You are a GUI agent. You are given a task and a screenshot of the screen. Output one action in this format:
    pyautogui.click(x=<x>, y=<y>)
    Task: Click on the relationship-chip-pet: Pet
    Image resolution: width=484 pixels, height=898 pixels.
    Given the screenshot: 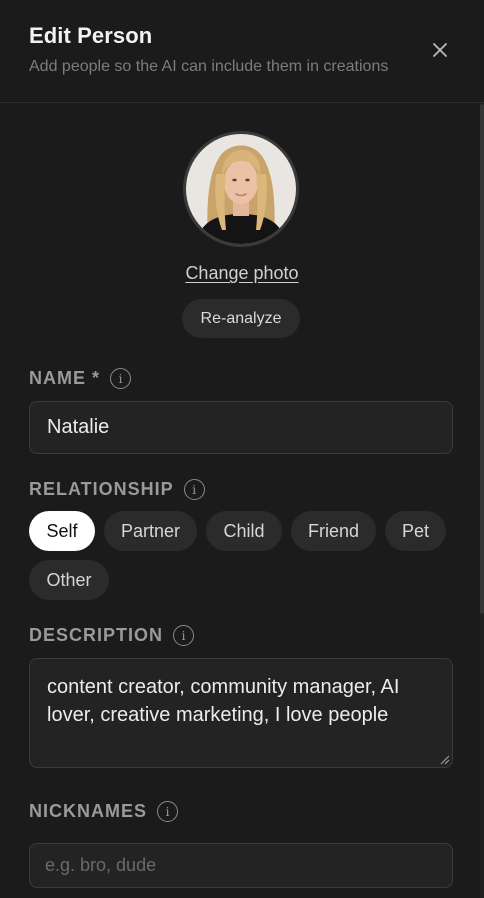 What is the action you would take?
    pyautogui.click(x=415, y=531)
    